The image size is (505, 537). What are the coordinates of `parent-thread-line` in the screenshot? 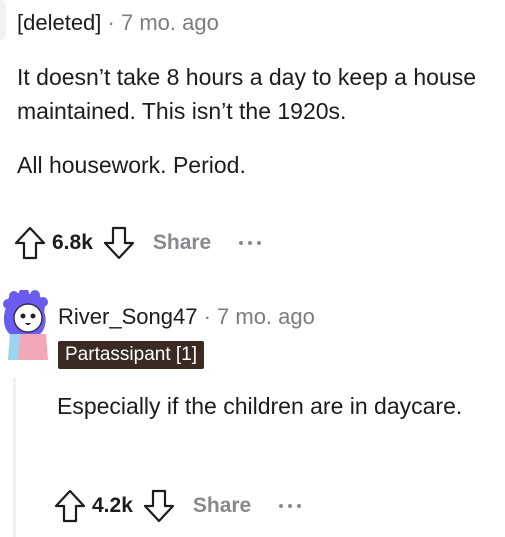 It's located at (3, 20).